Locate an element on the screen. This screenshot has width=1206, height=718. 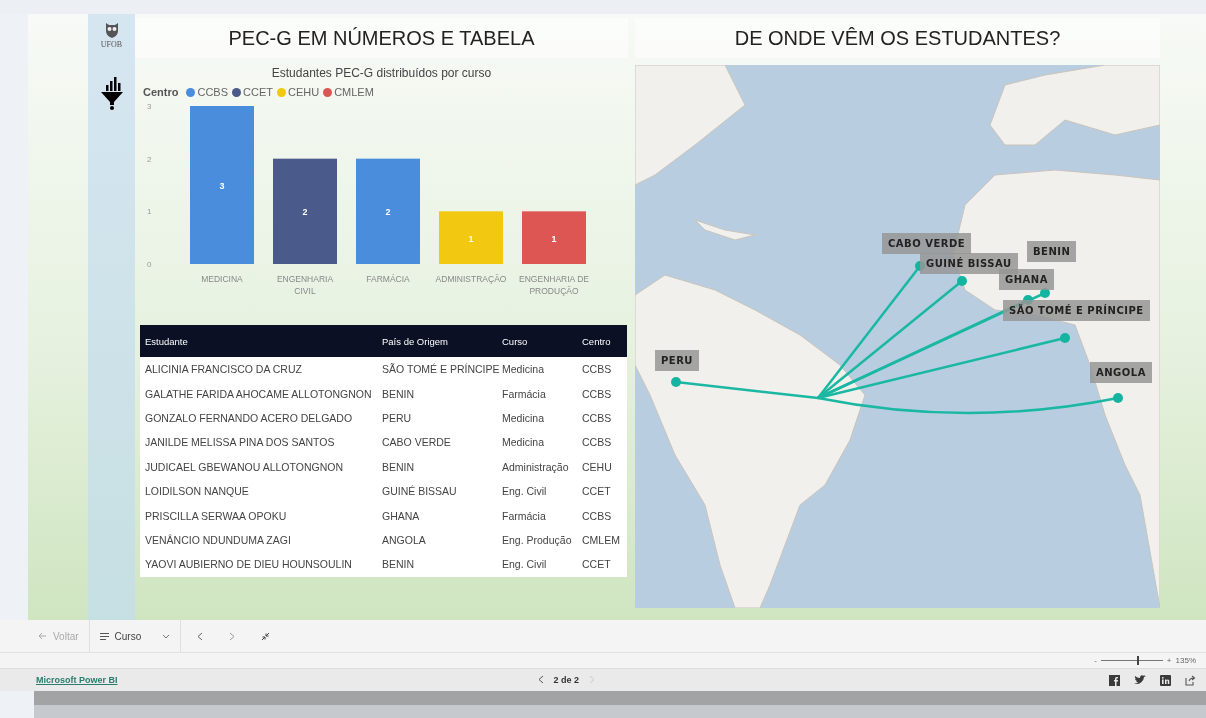
bookmarks-dropdown: Curso is located at coordinates (134, 636).